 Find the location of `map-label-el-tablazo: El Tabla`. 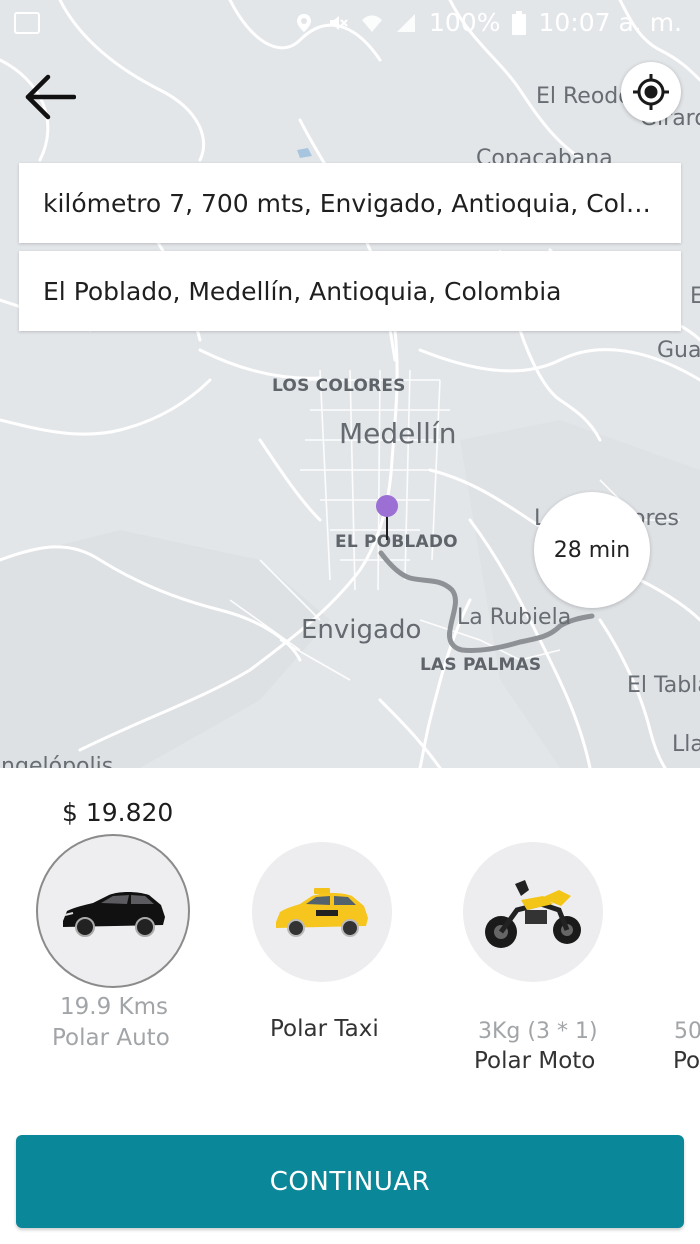

map-label-el-tablazo: El Tabla is located at coordinates (663, 685).